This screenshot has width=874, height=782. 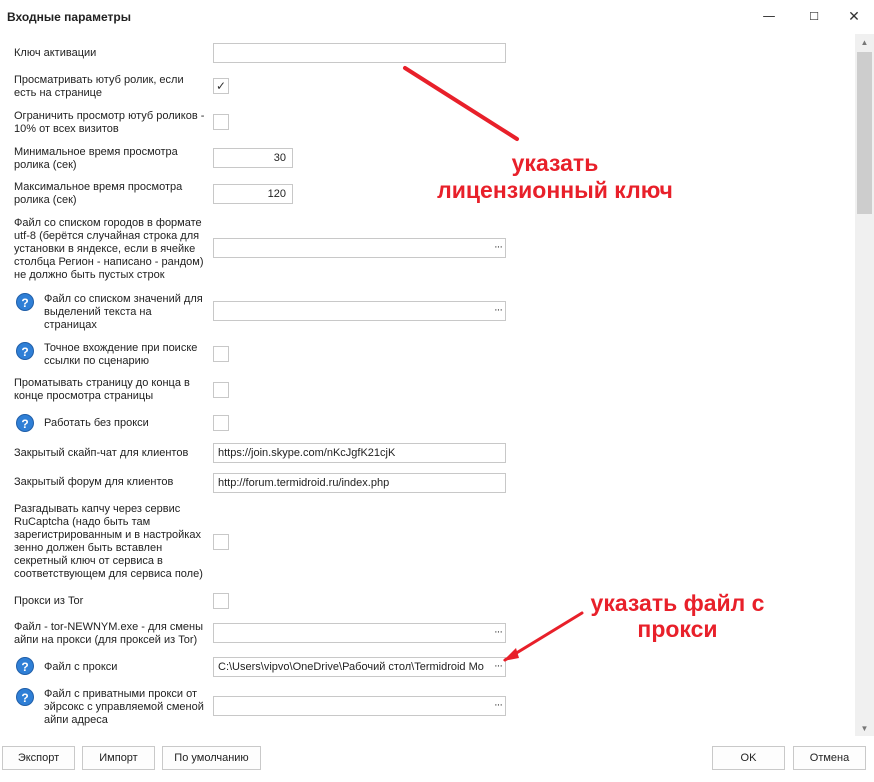 What do you see at coordinates (253, 194) in the screenshot?
I see `max-watch-time-input: 120` at bounding box center [253, 194].